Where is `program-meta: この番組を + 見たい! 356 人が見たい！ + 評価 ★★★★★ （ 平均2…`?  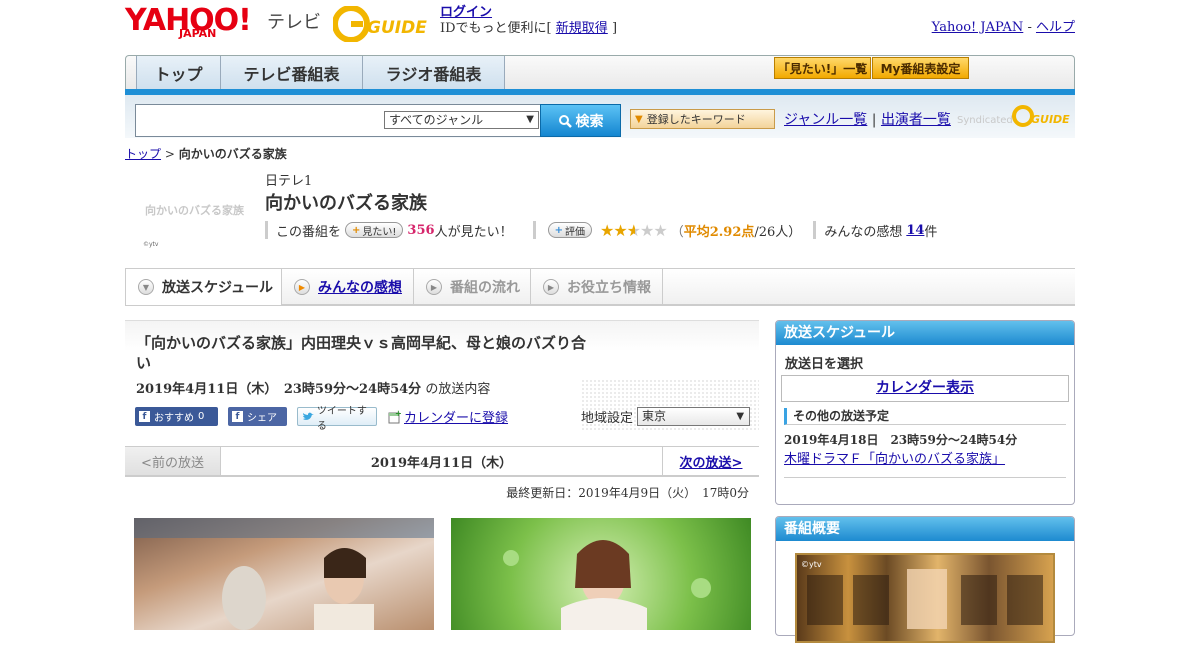
program-meta: この番組を + 見たい! 356 人が見たい！ + 評価 ★★★★★ （ 平均2… is located at coordinates (601, 230).